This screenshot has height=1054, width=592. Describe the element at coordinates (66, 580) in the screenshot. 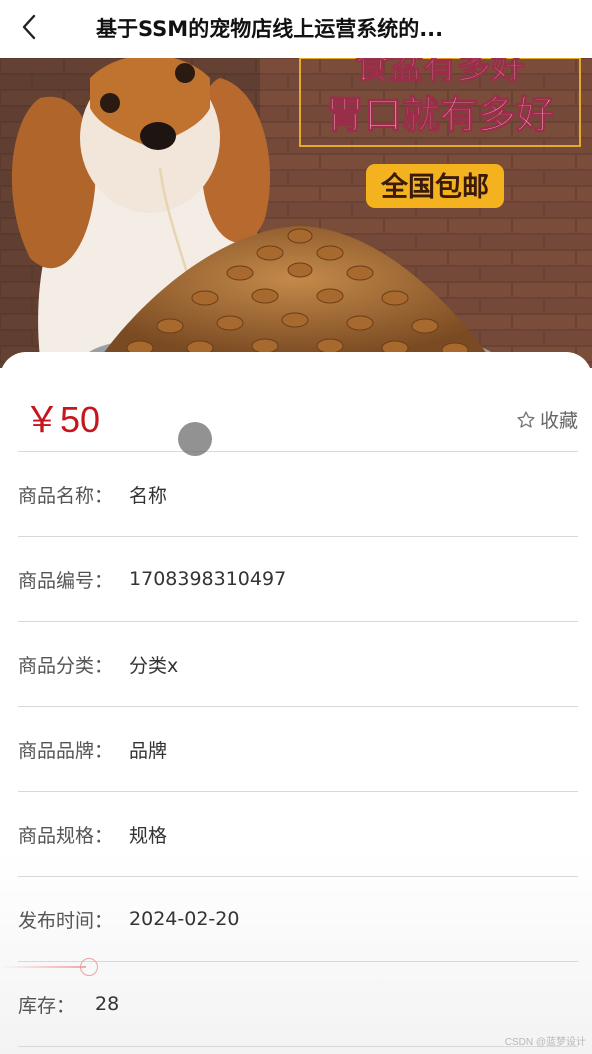

I see `attr-label: 商品编号：` at that location.